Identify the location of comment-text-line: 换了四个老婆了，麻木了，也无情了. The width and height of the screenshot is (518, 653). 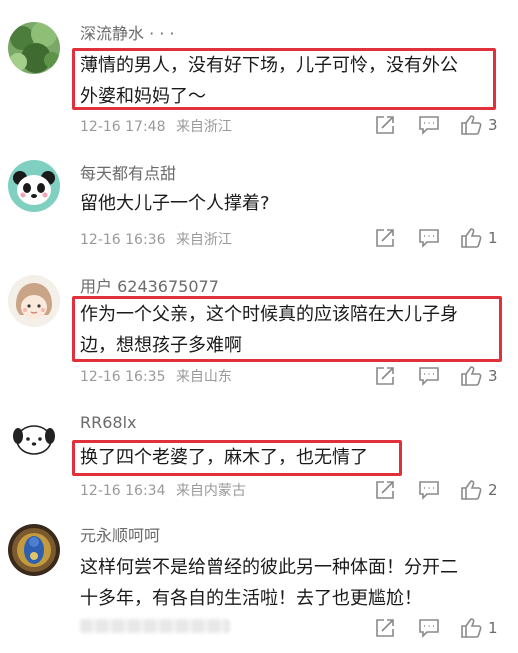
(224, 457).